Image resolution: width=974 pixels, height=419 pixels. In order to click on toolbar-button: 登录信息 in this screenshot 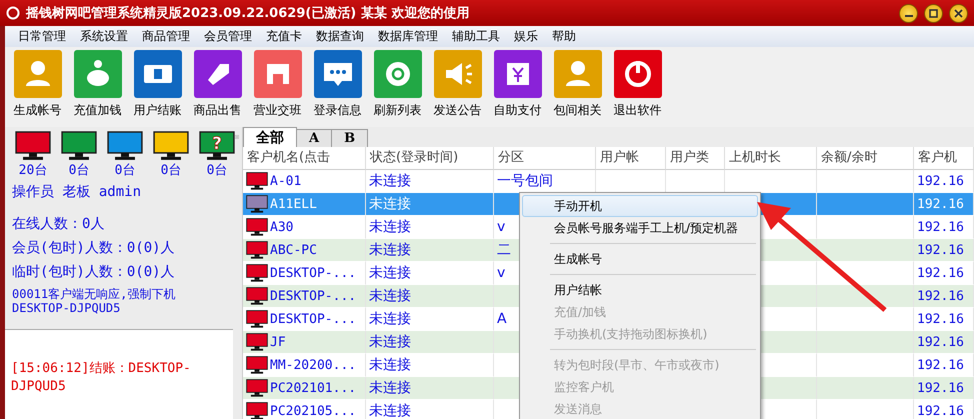, I will do `click(337, 87)`.